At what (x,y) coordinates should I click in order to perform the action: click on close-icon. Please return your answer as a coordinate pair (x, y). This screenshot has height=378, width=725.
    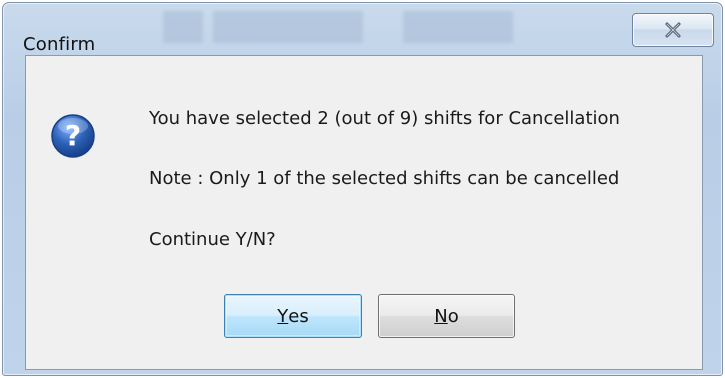
    Looking at the image, I should click on (673, 30).